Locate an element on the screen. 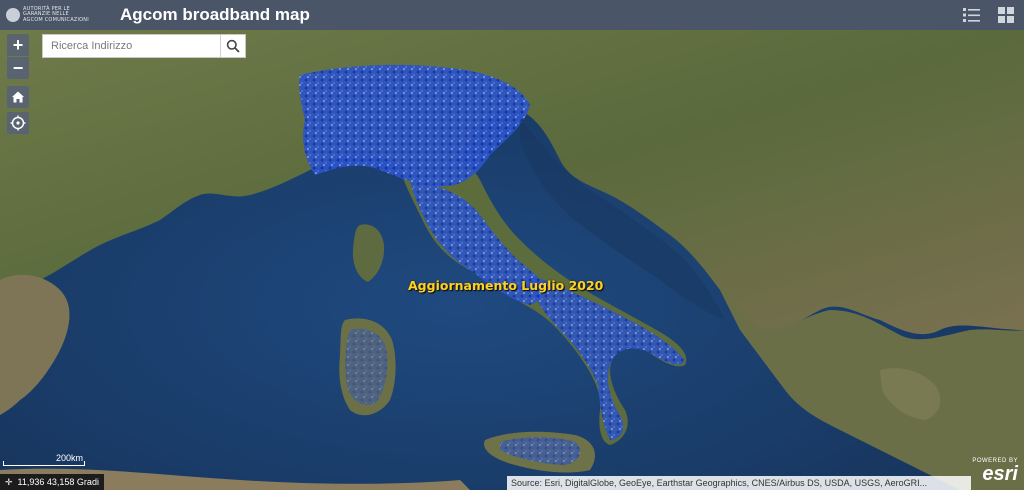 The width and height of the screenshot is (1024, 490). coordinate-text: 11,936 43,158 Gradi is located at coordinates (58, 482).